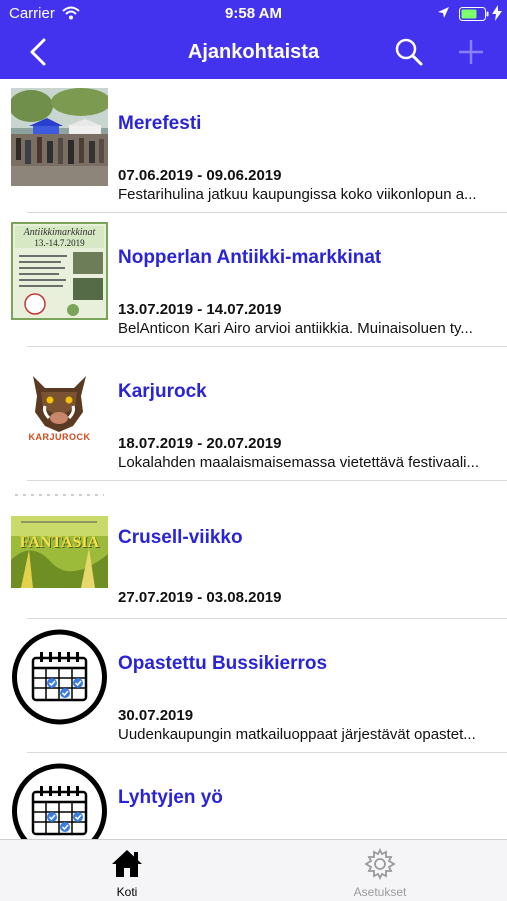  What do you see at coordinates (170, 797) in the screenshot?
I see `event-title: Lyhtyjen yö` at bounding box center [170, 797].